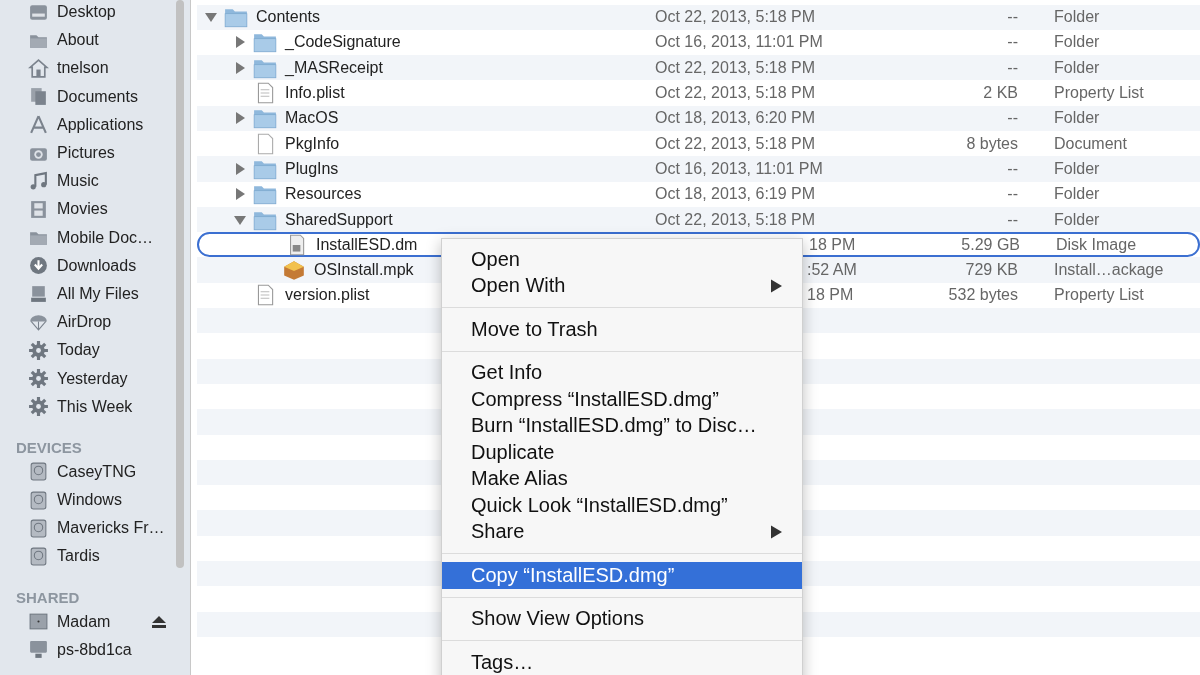 The image size is (1200, 675). Describe the element at coordinates (334, 67) in the screenshot. I see `file-name: _MASReceipt` at that location.